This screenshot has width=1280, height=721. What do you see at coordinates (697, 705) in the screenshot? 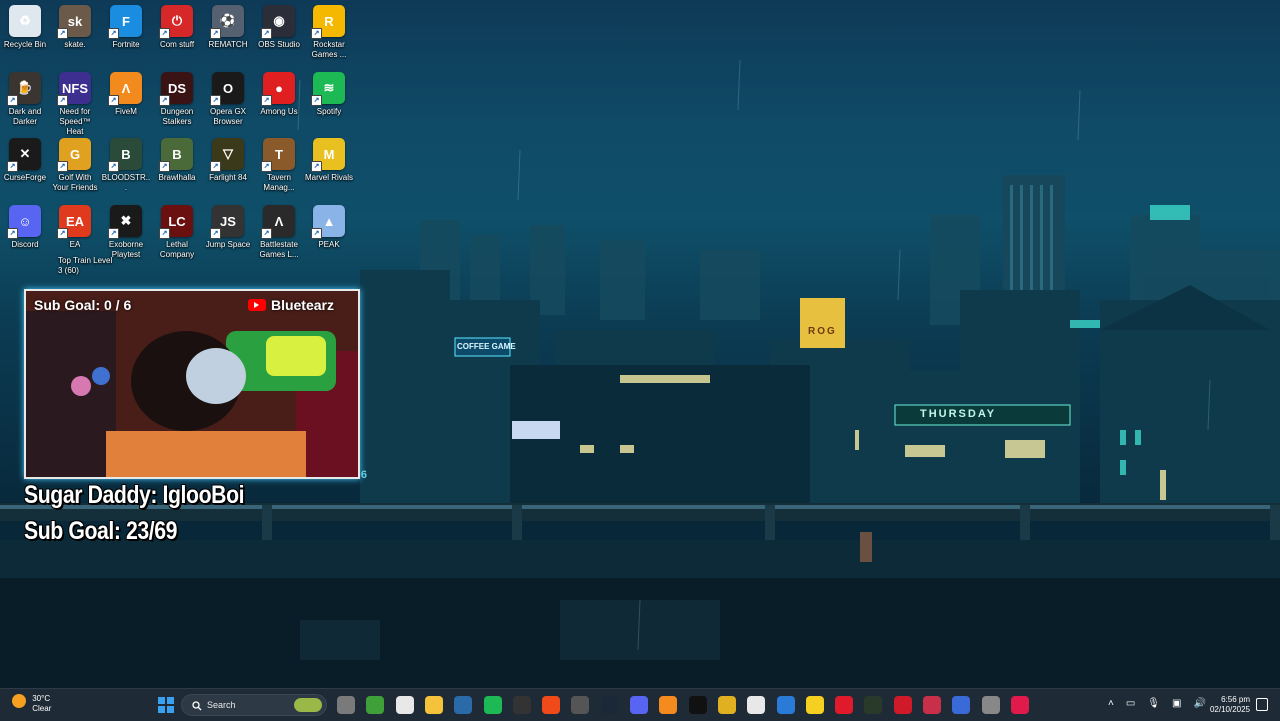
I see `taskbar-capcut-icon` at bounding box center [697, 705].